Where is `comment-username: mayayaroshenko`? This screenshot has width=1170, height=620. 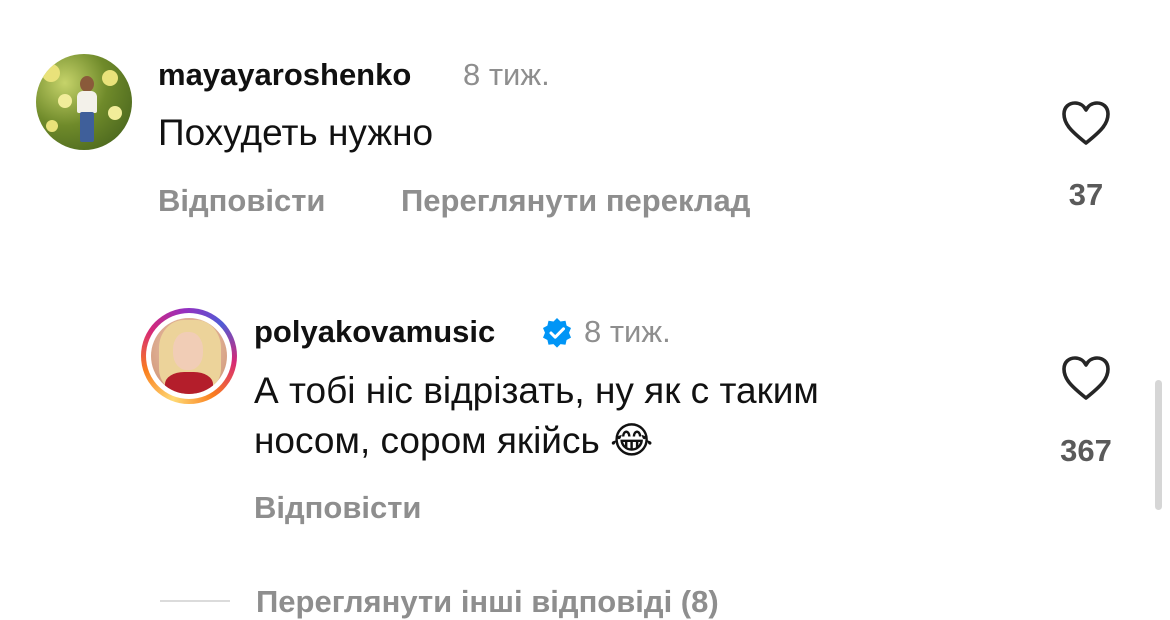 comment-username: mayayaroshenko is located at coordinates (284, 75).